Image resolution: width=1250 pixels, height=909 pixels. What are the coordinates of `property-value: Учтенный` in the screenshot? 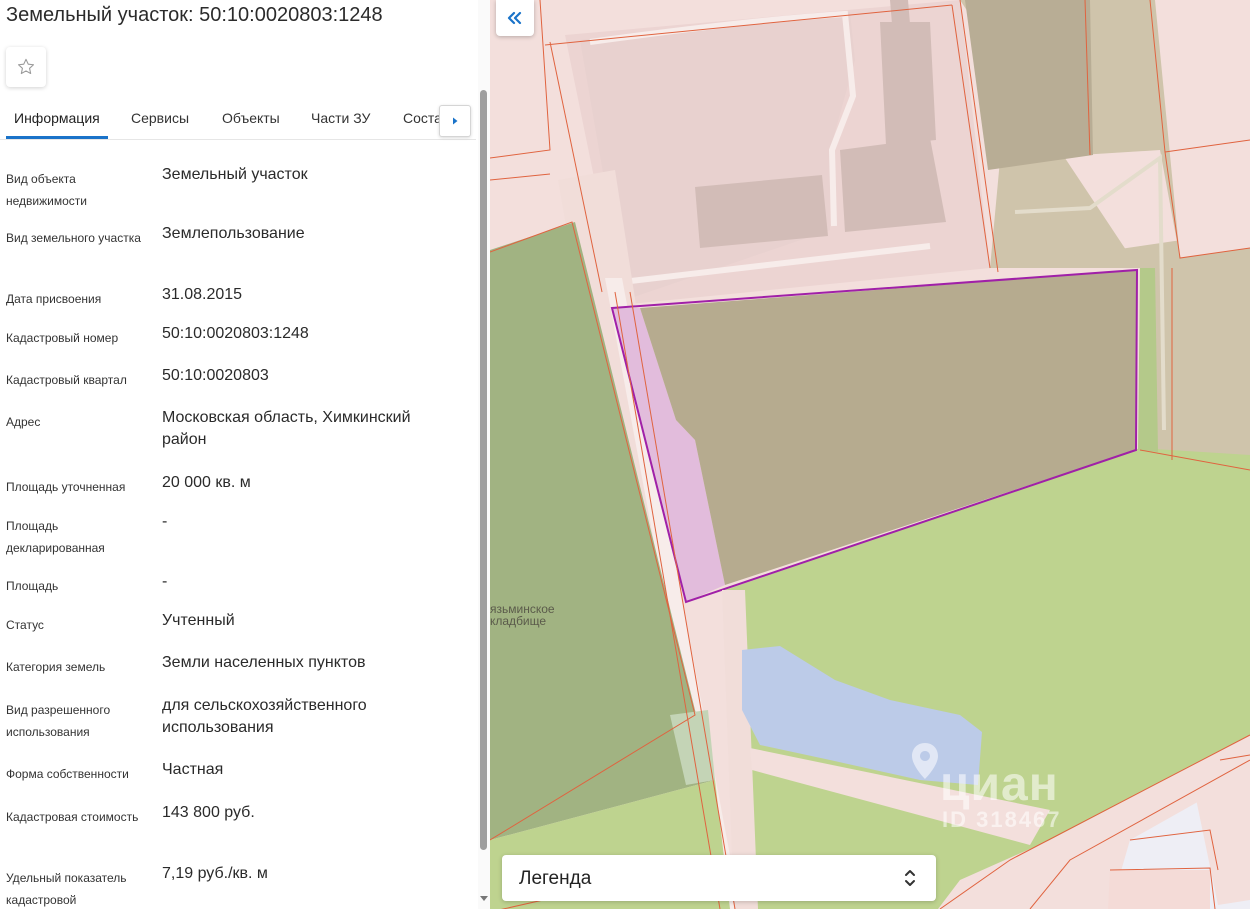 It's located at (198, 620).